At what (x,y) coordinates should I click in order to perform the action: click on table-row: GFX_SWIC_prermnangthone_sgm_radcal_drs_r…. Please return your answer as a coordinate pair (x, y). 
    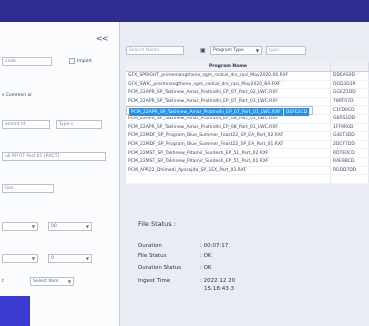
    Looking at the image, I should click on (247, 85).